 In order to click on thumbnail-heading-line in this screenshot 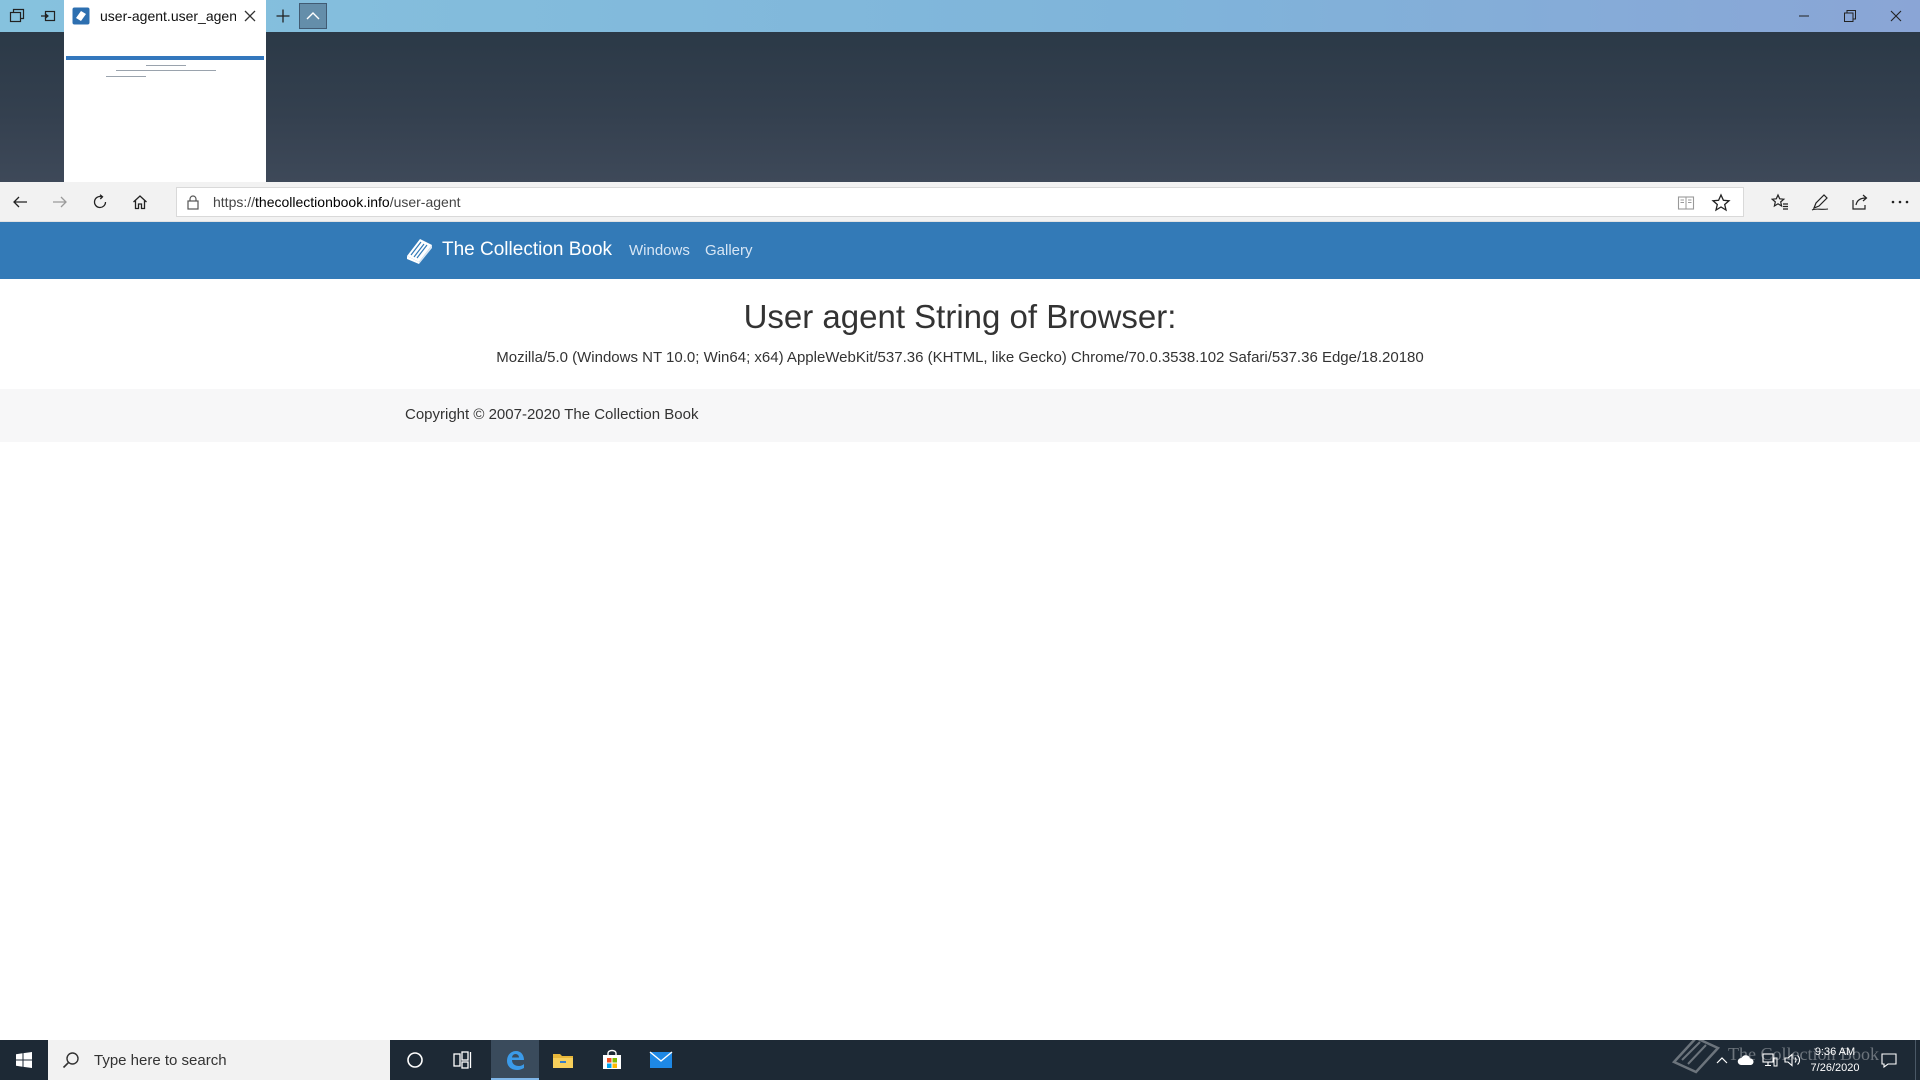, I will do `click(166, 65)`.